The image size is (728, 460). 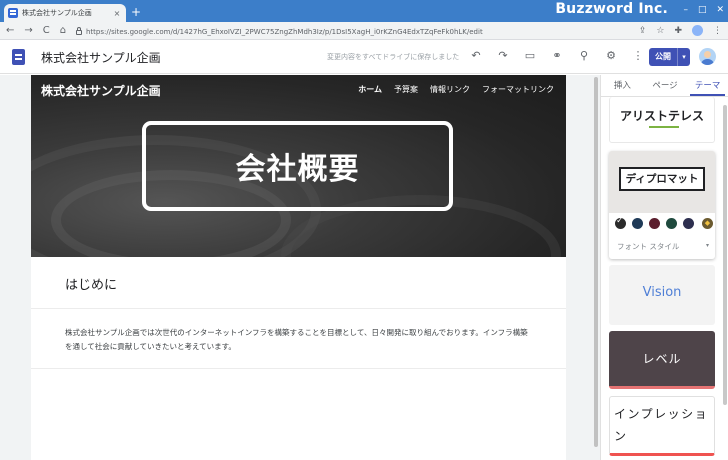 I want to click on site-nav-budget: 予算案, so click(x=406, y=89).